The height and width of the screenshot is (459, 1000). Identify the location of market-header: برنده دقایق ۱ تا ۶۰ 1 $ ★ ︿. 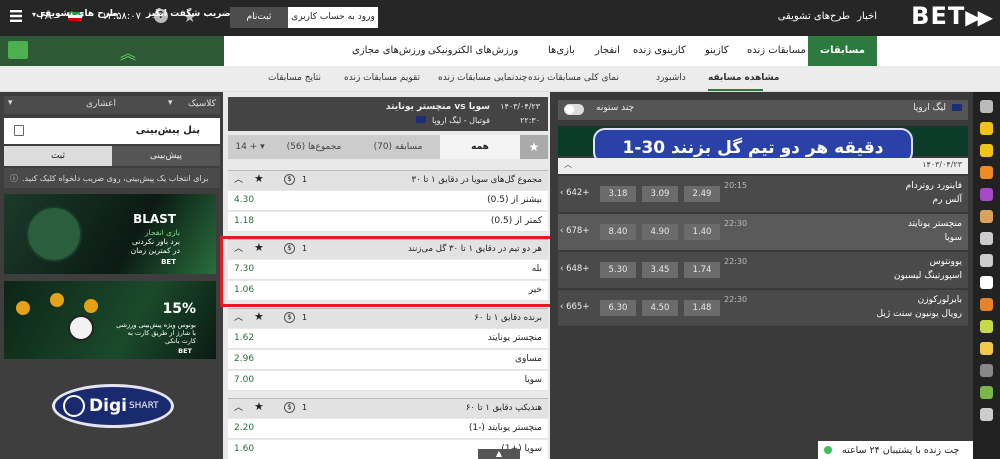
(388, 318).